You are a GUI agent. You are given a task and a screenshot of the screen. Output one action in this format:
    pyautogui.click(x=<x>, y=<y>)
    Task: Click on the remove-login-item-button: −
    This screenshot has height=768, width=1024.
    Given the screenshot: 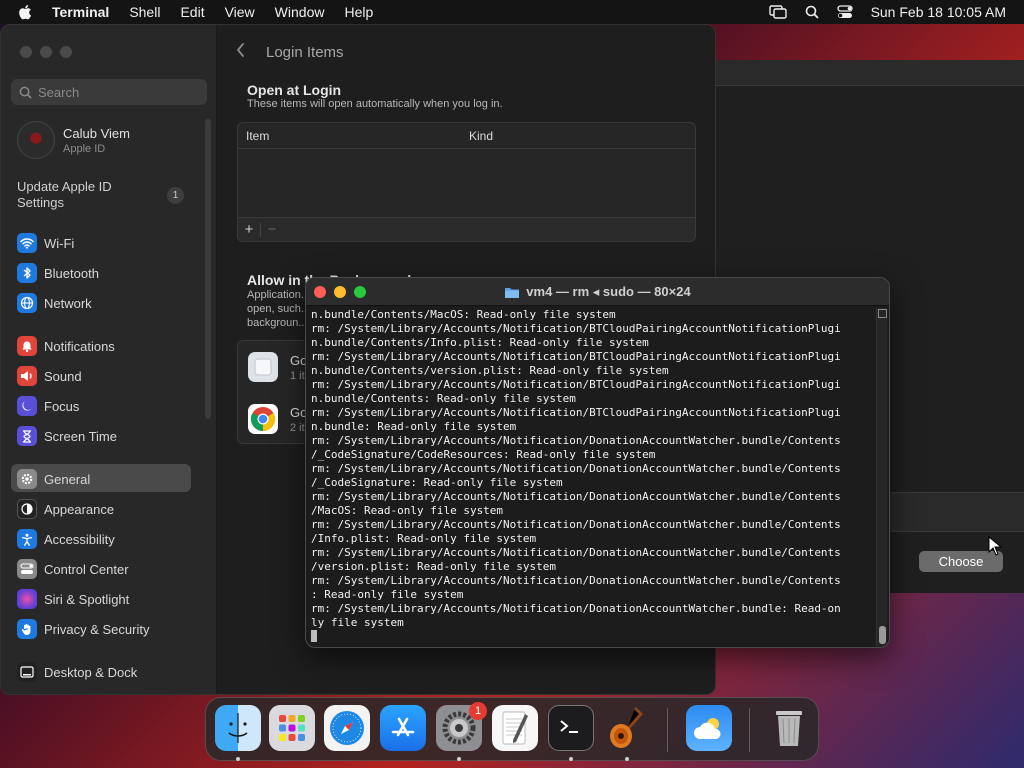 What is the action you would take?
    pyautogui.click(x=272, y=229)
    